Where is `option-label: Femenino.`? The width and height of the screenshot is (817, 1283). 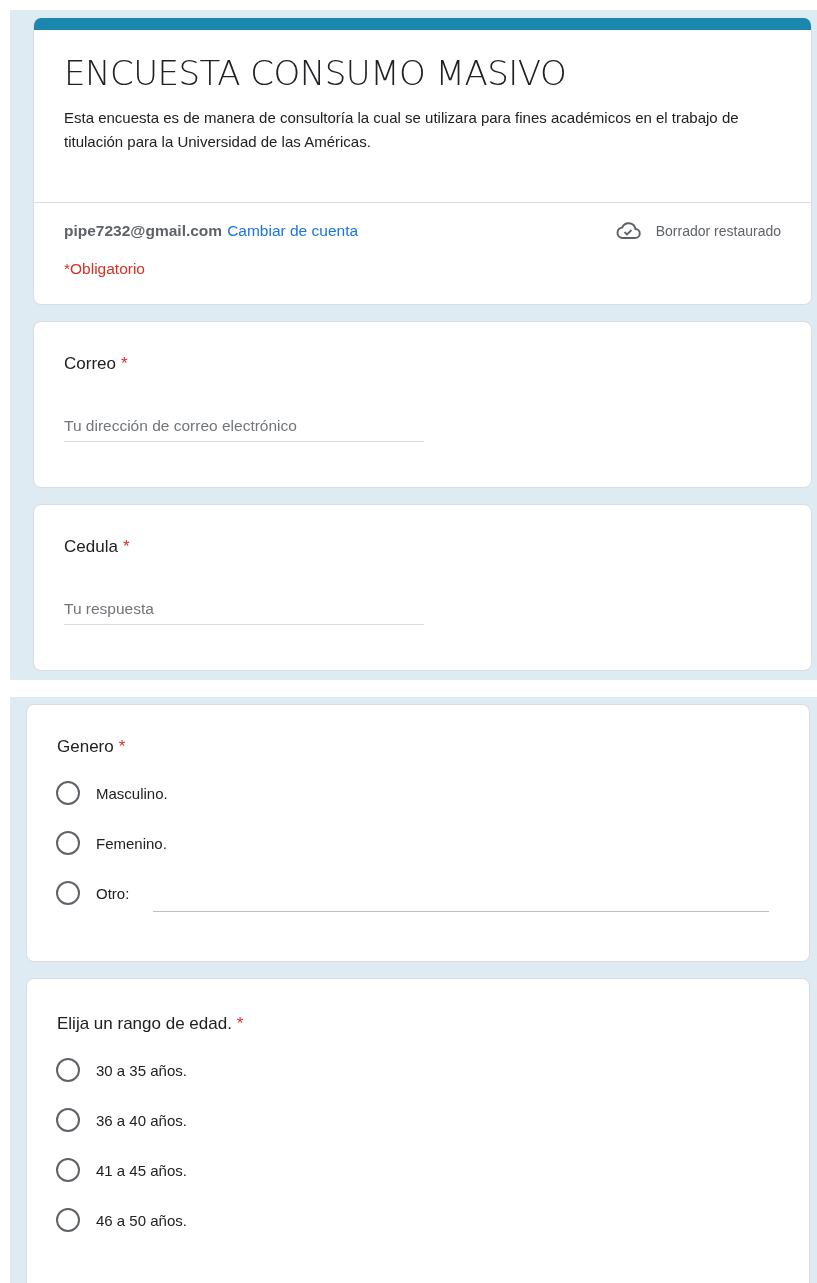 option-label: Femenino. is located at coordinates (131, 843).